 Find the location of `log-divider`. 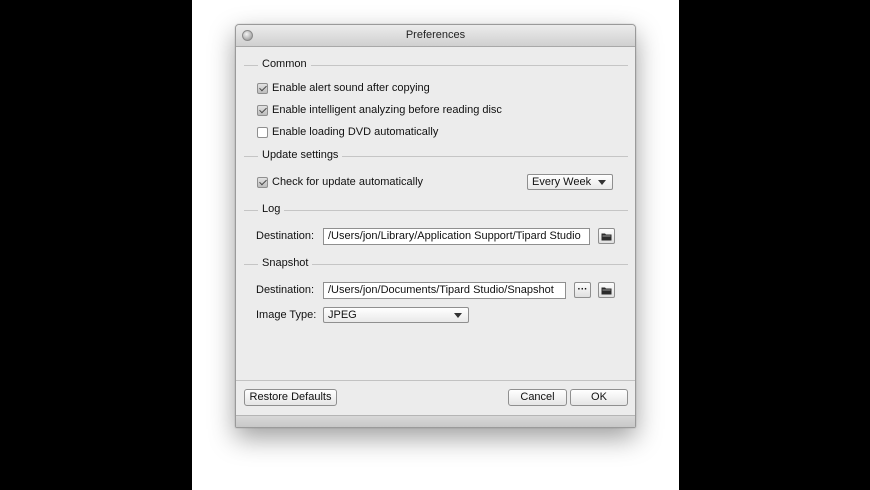

log-divider is located at coordinates (436, 210).